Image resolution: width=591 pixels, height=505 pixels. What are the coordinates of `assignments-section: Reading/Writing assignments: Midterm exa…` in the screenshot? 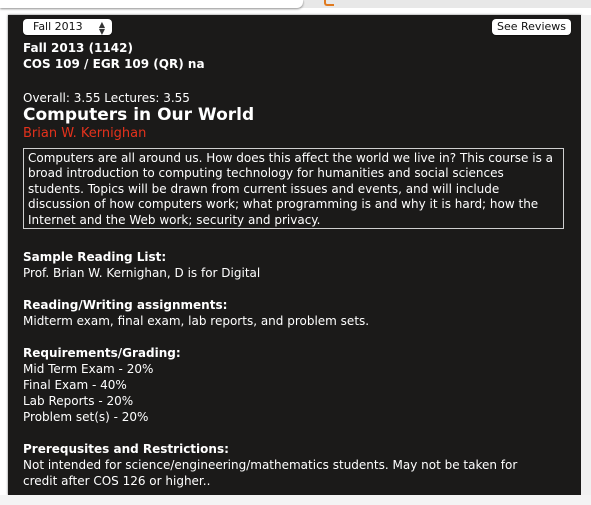 It's located at (196, 313).